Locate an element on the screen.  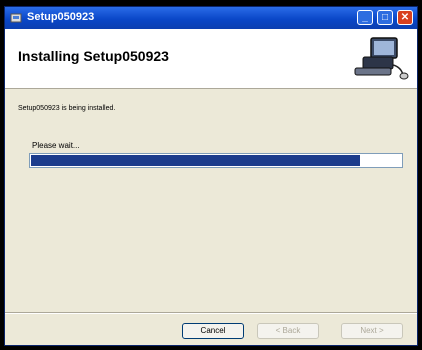
close-button: ✕ is located at coordinates (405, 17).